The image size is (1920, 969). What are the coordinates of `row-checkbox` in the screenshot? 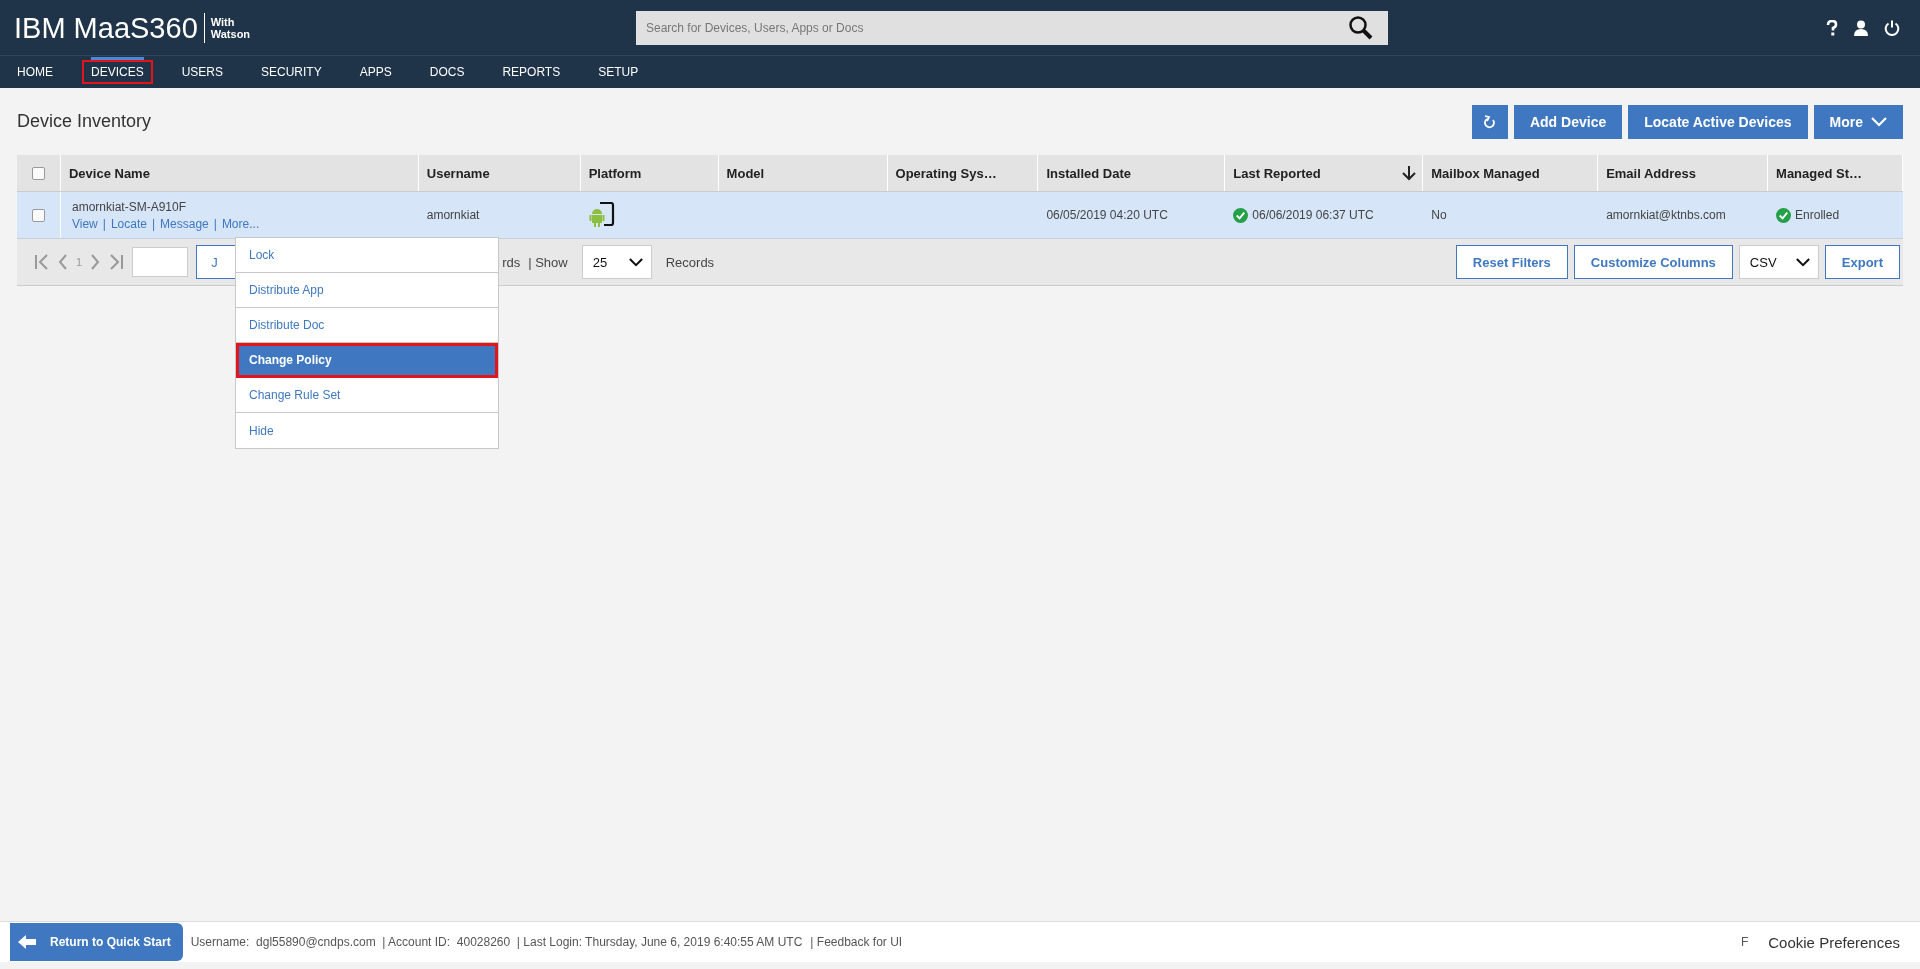 It's located at (38, 215).